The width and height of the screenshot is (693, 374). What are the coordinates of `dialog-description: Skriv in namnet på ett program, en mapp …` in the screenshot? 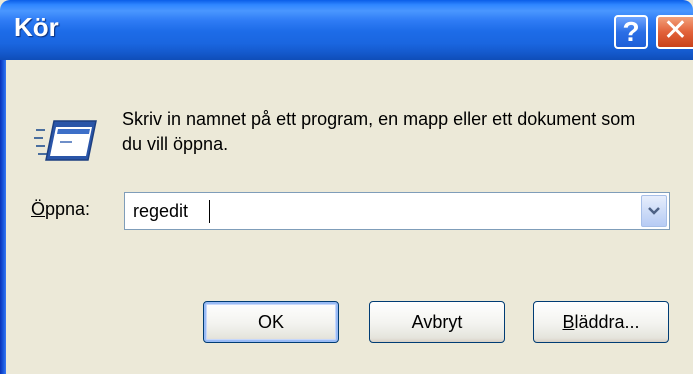 It's located at (379, 131).